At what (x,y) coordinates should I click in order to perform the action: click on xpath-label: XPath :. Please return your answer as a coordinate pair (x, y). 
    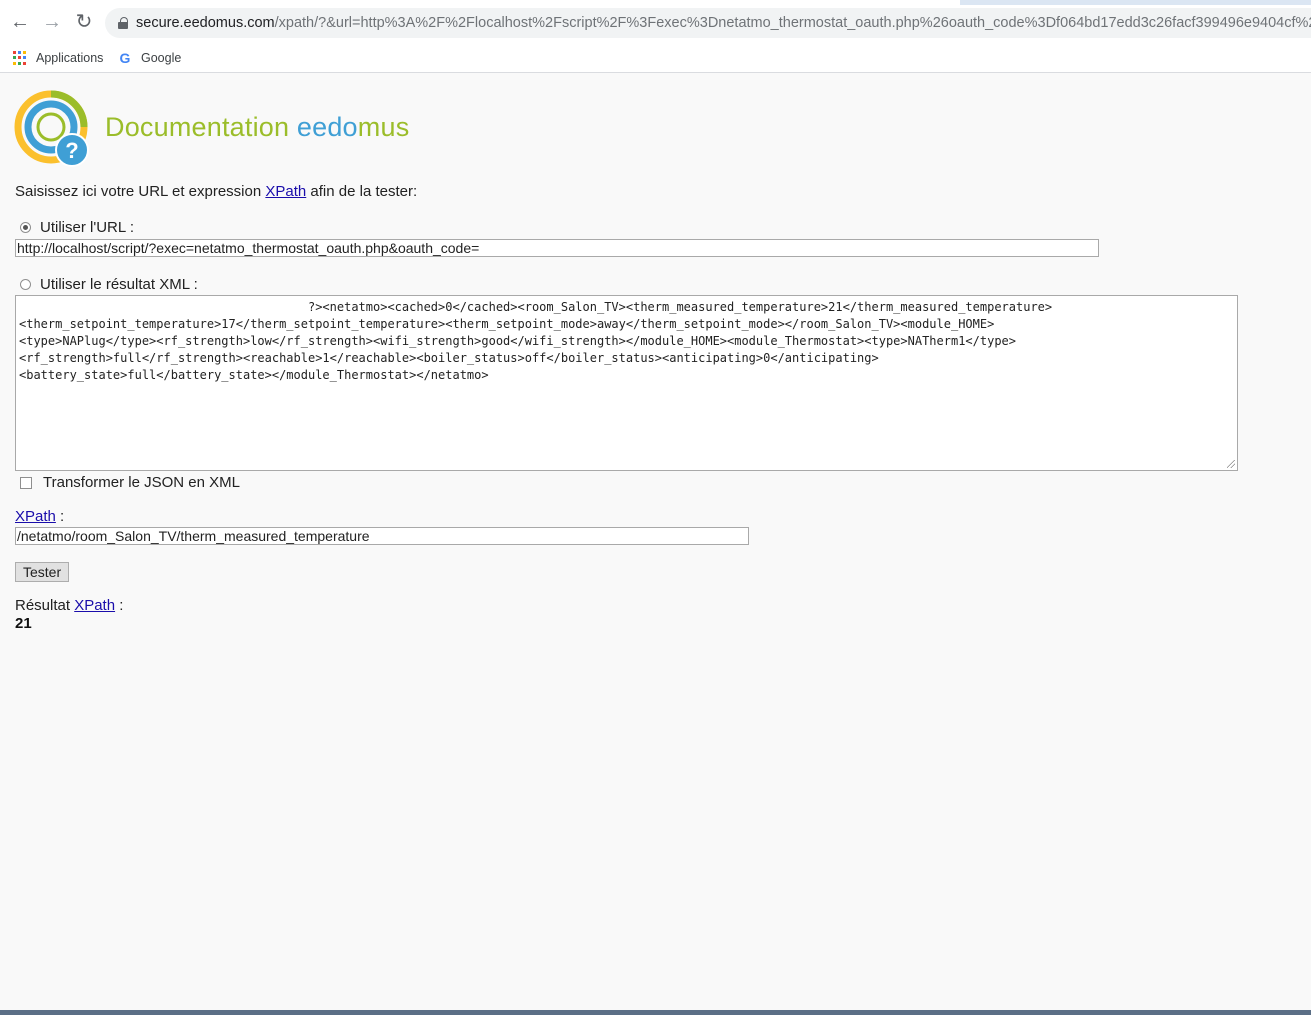
    Looking at the image, I should click on (40, 516).